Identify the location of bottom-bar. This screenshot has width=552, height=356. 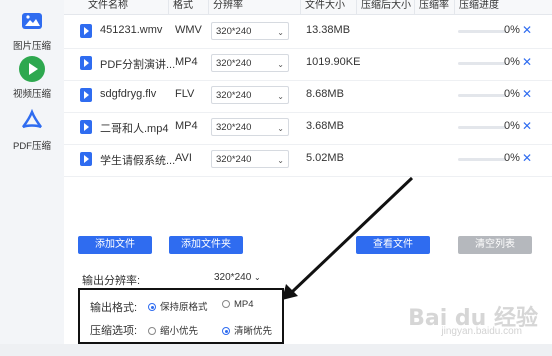
(276, 350).